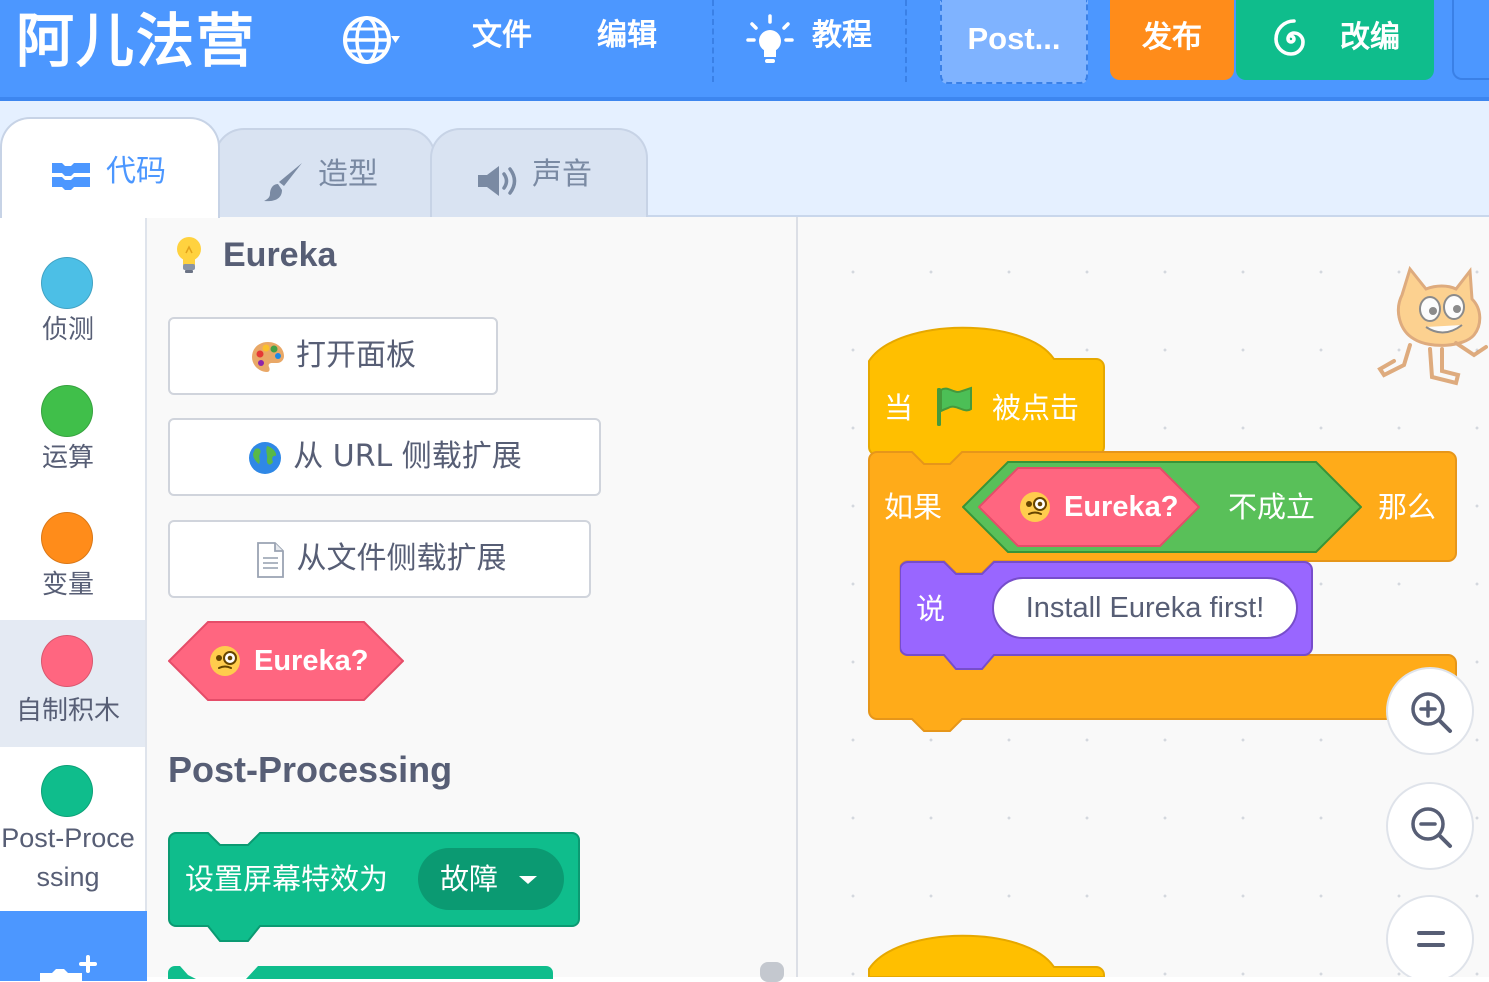 This screenshot has width=1489, height=982. I want to click on tab-costumes: 造型, so click(325, 172).